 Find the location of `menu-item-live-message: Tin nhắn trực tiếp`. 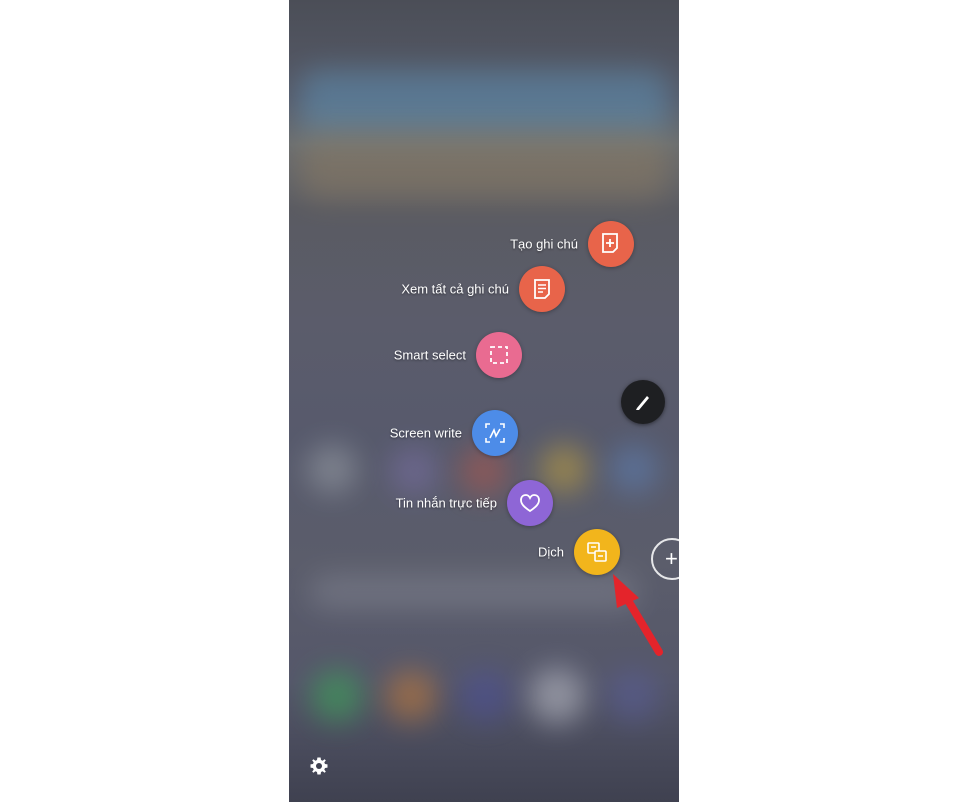

menu-item-live-message: Tin nhắn trực tiếp is located at coordinates (421, 503).